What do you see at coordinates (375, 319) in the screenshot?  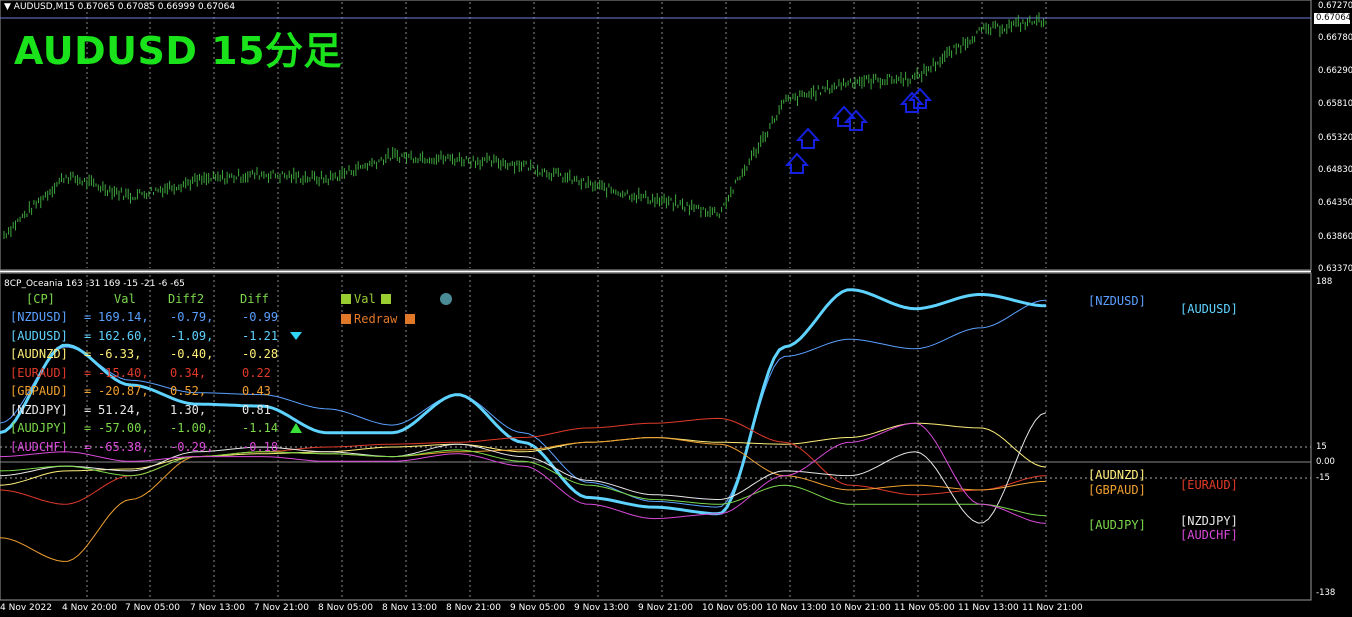 I see `redraw-button: Redraw` at bounding box center [375, 319].